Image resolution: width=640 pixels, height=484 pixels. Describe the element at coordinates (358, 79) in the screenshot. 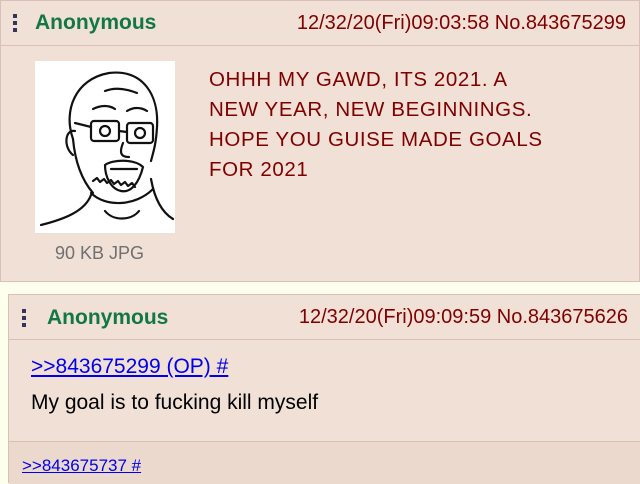

I see `op-body-line: OHHH MY GAWD, ITS 2021. A` at that location.